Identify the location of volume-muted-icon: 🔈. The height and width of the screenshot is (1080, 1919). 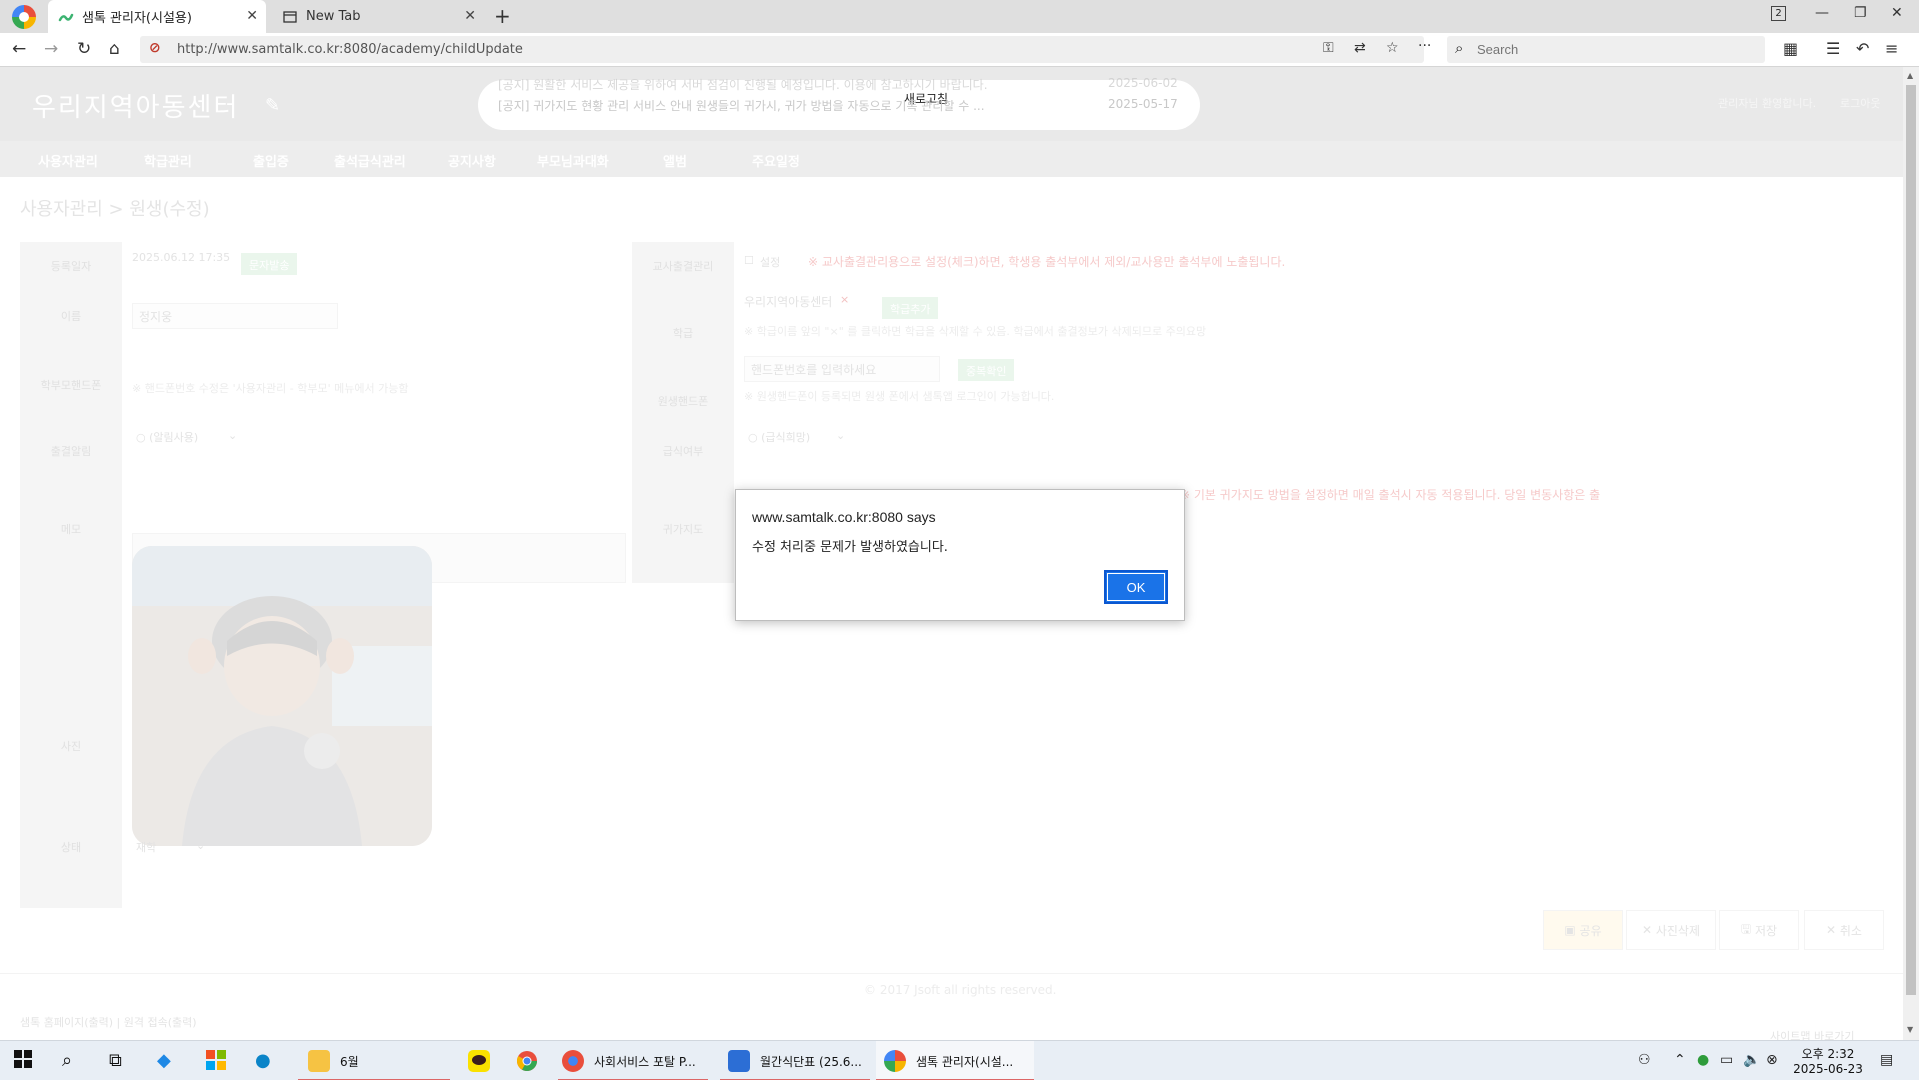
(1751, 1060).